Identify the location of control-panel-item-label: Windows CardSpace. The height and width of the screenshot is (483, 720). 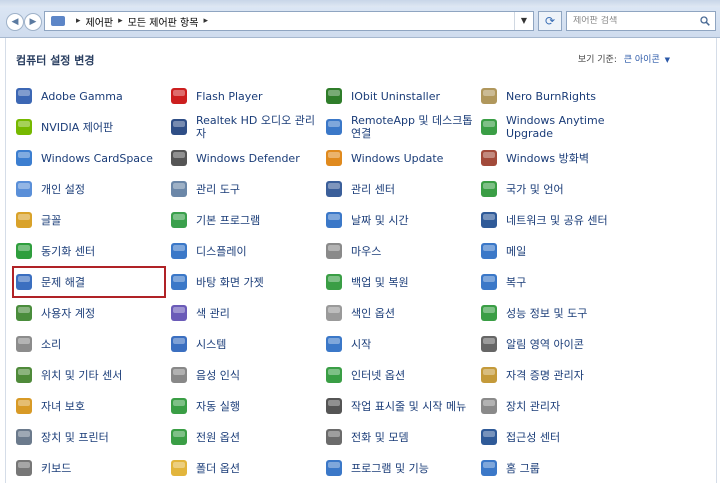
(97, 158).